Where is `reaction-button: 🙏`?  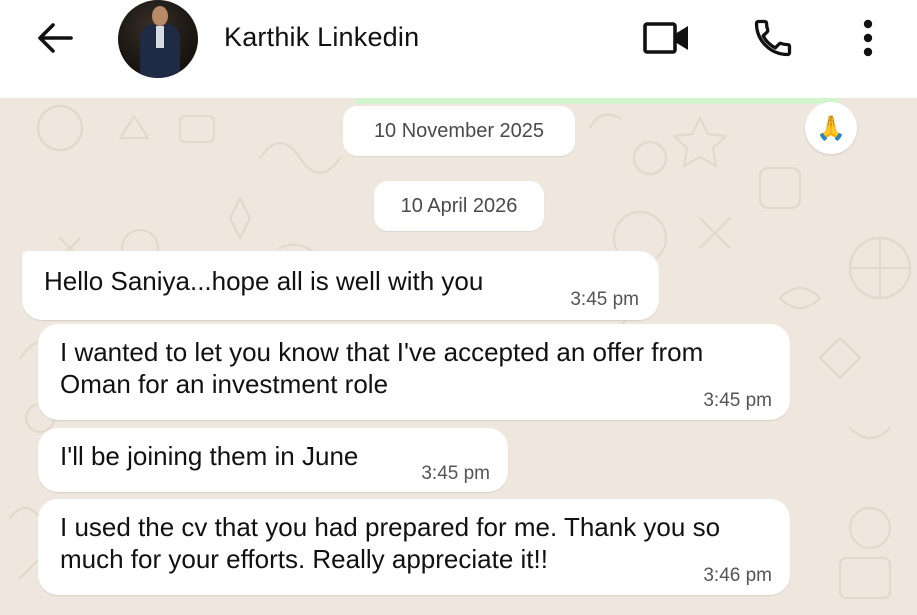 reaction-button: 🙏 is located at coordinates (831, 128).